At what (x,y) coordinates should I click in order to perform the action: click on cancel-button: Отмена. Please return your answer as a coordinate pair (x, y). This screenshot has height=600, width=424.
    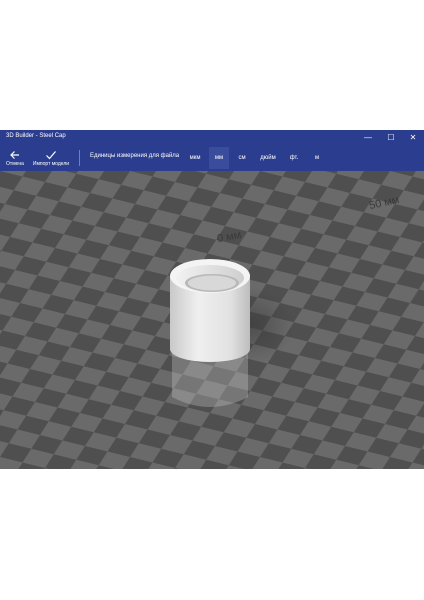
    Looking at the image, I should click on (15, 159).